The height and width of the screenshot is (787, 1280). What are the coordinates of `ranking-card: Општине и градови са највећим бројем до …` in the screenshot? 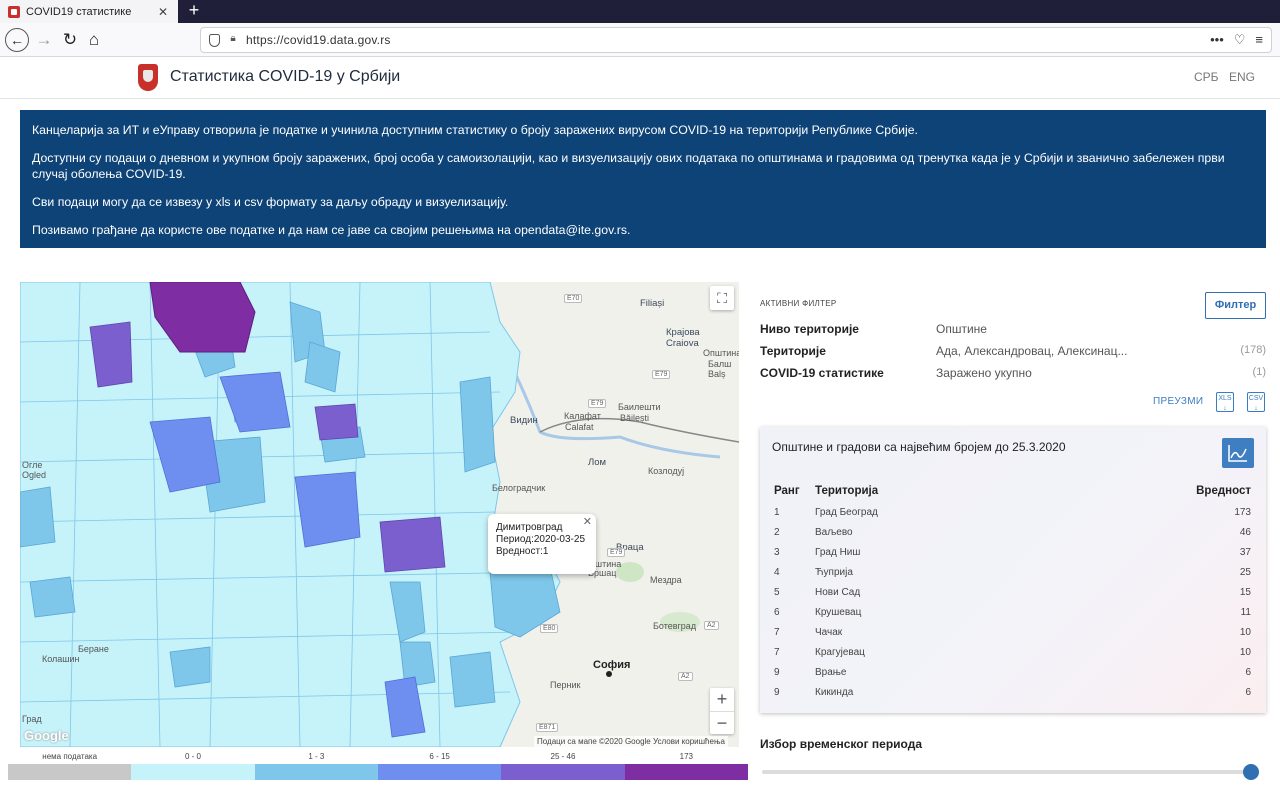 It's located at (1013, 570).